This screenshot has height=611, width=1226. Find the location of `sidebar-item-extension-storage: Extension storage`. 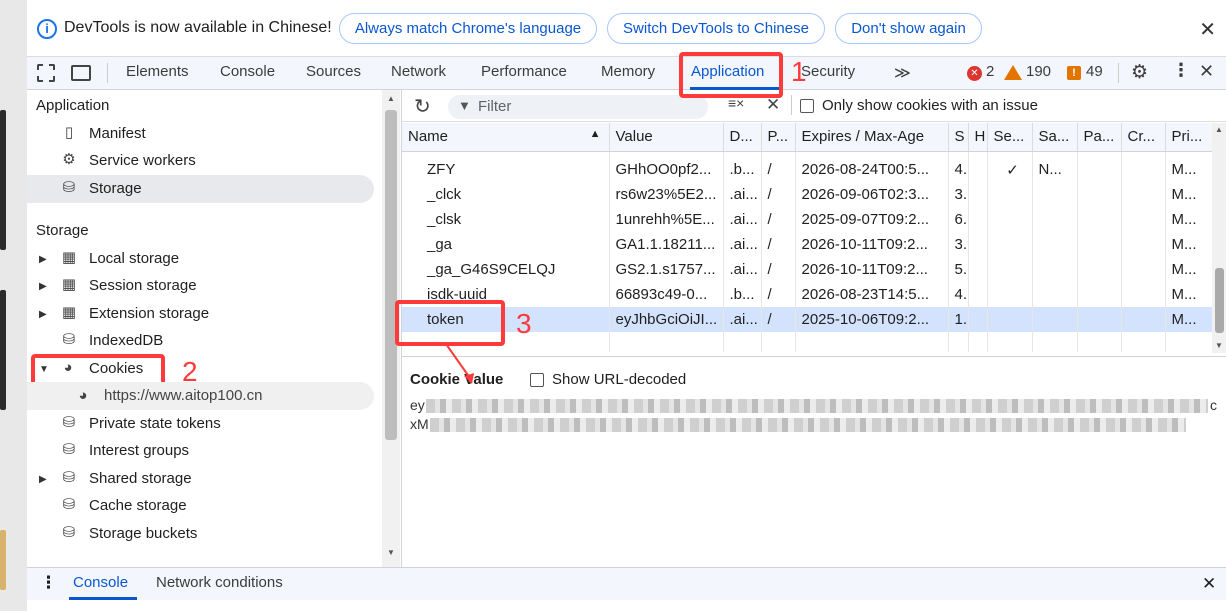

sidebar-item-extension-storage: Extension storage is located at coordinates (149, 313).